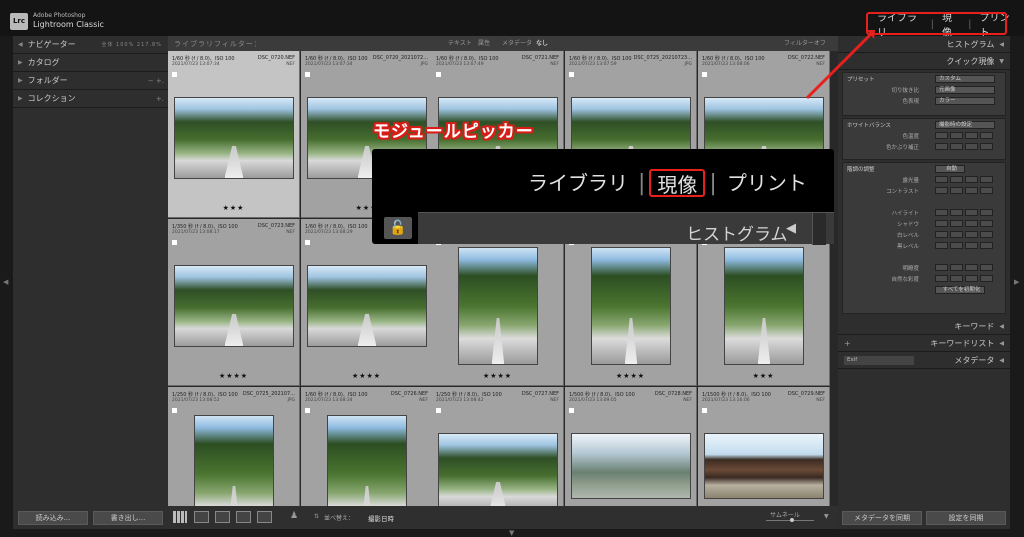  What do you see at coordinates (907, 224) in the screenshot?
I see `shadows-label: シャドウ` at bounding box center [907, 224].